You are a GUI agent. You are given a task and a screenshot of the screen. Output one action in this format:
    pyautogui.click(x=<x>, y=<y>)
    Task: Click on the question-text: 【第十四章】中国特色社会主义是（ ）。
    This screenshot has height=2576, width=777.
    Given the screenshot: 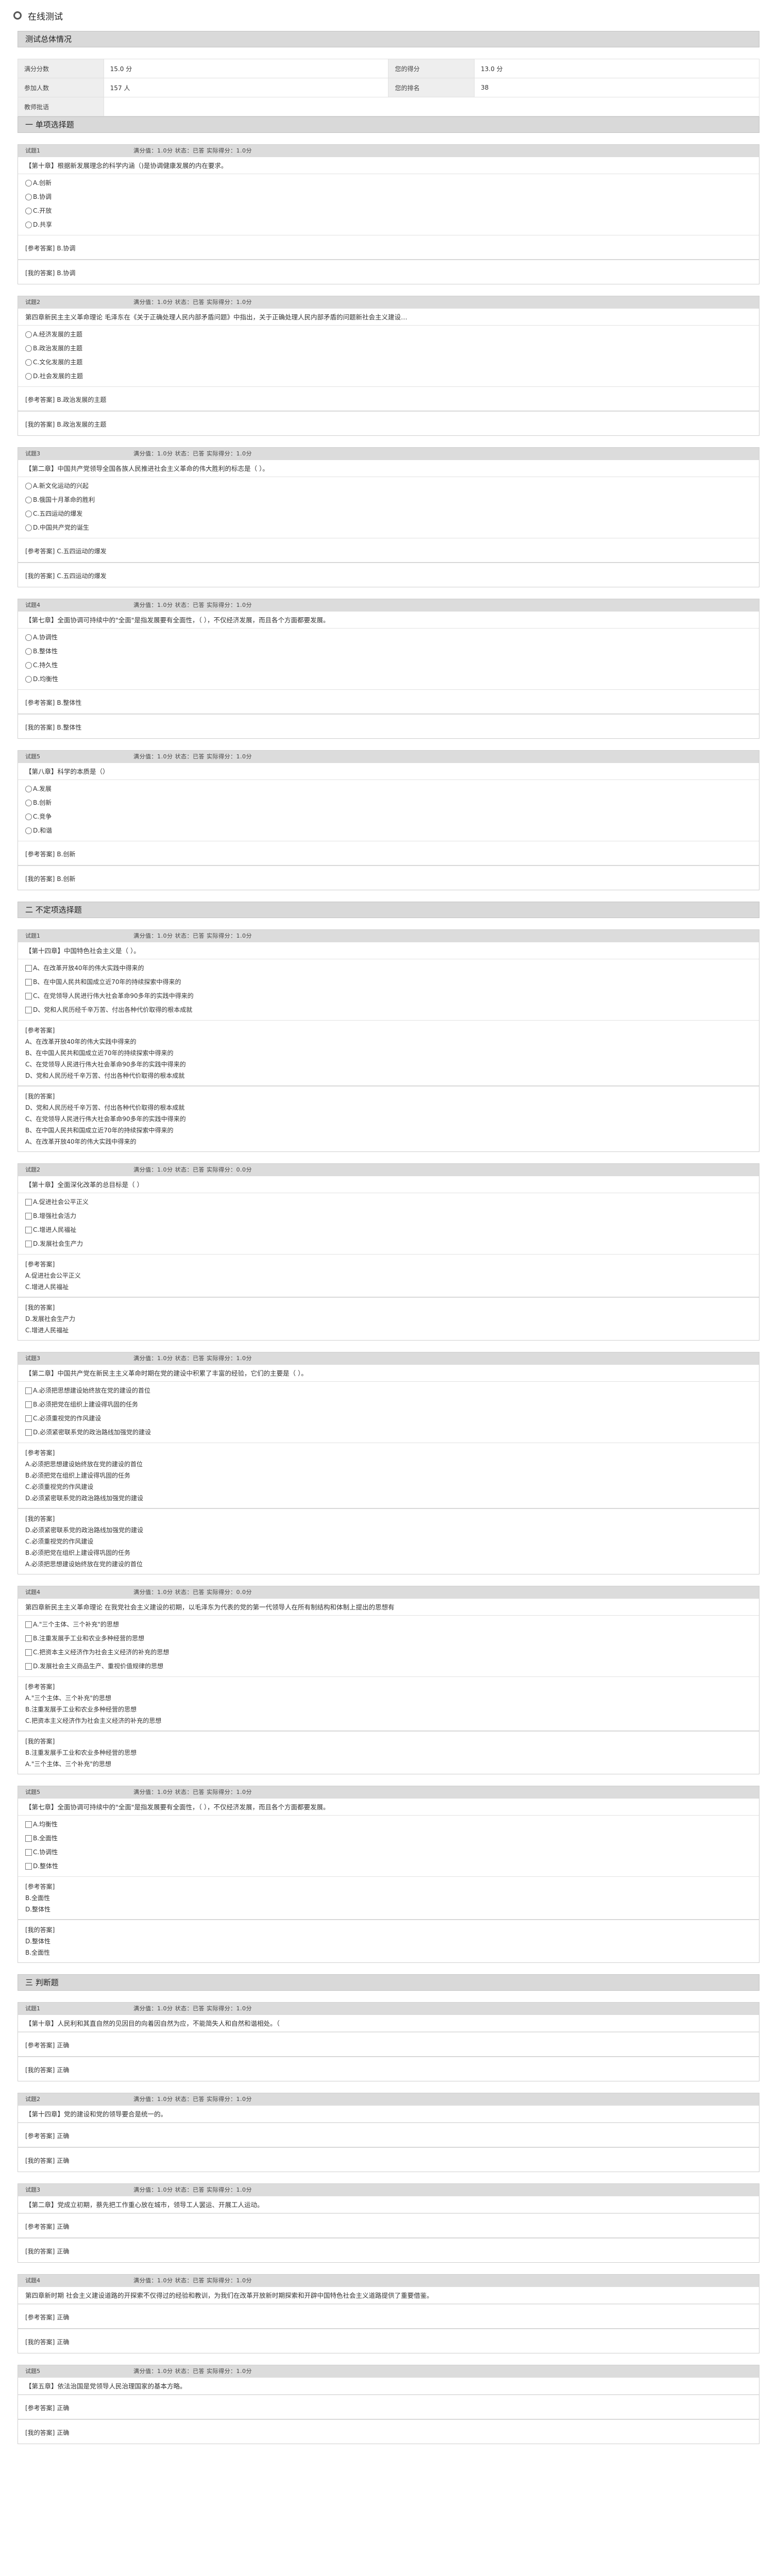 What is the action you would take?
    pyautogui.click(x=388, y=951)
    